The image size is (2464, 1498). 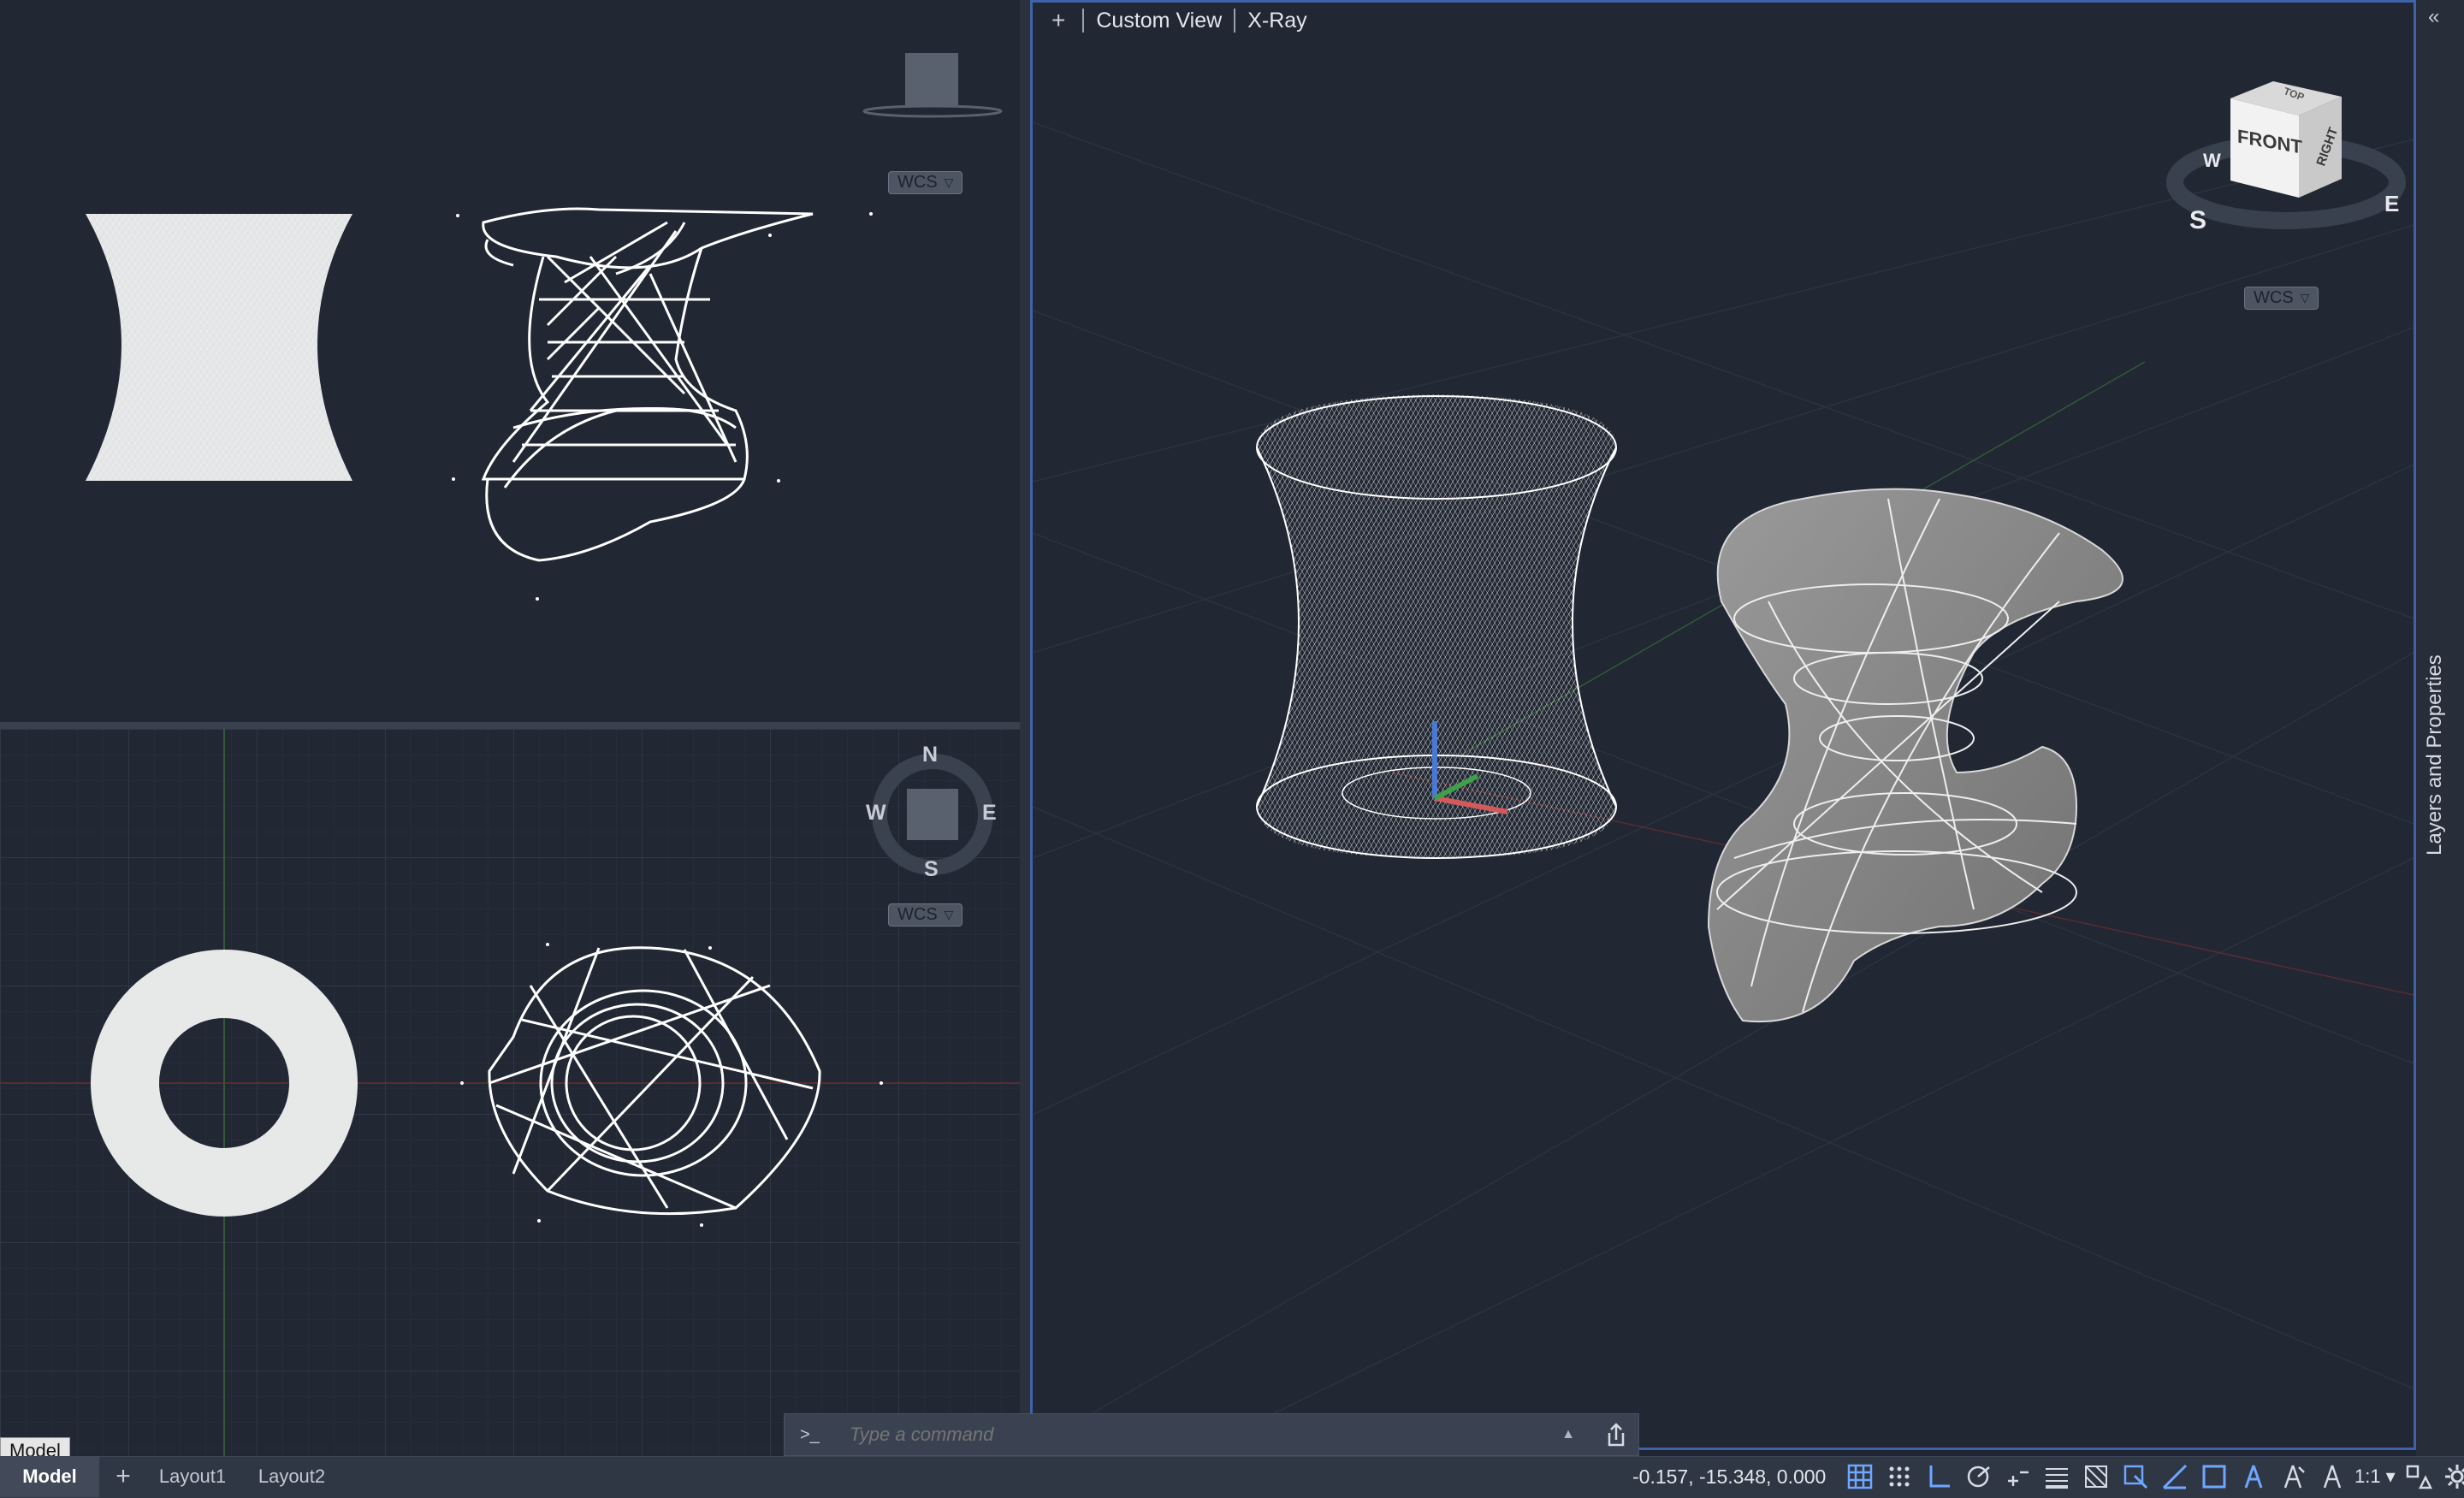 What do you see at coordinates (1899, 1477) in the screenshot?
I see `snap-icon` at bounding box center [1899, 1477].